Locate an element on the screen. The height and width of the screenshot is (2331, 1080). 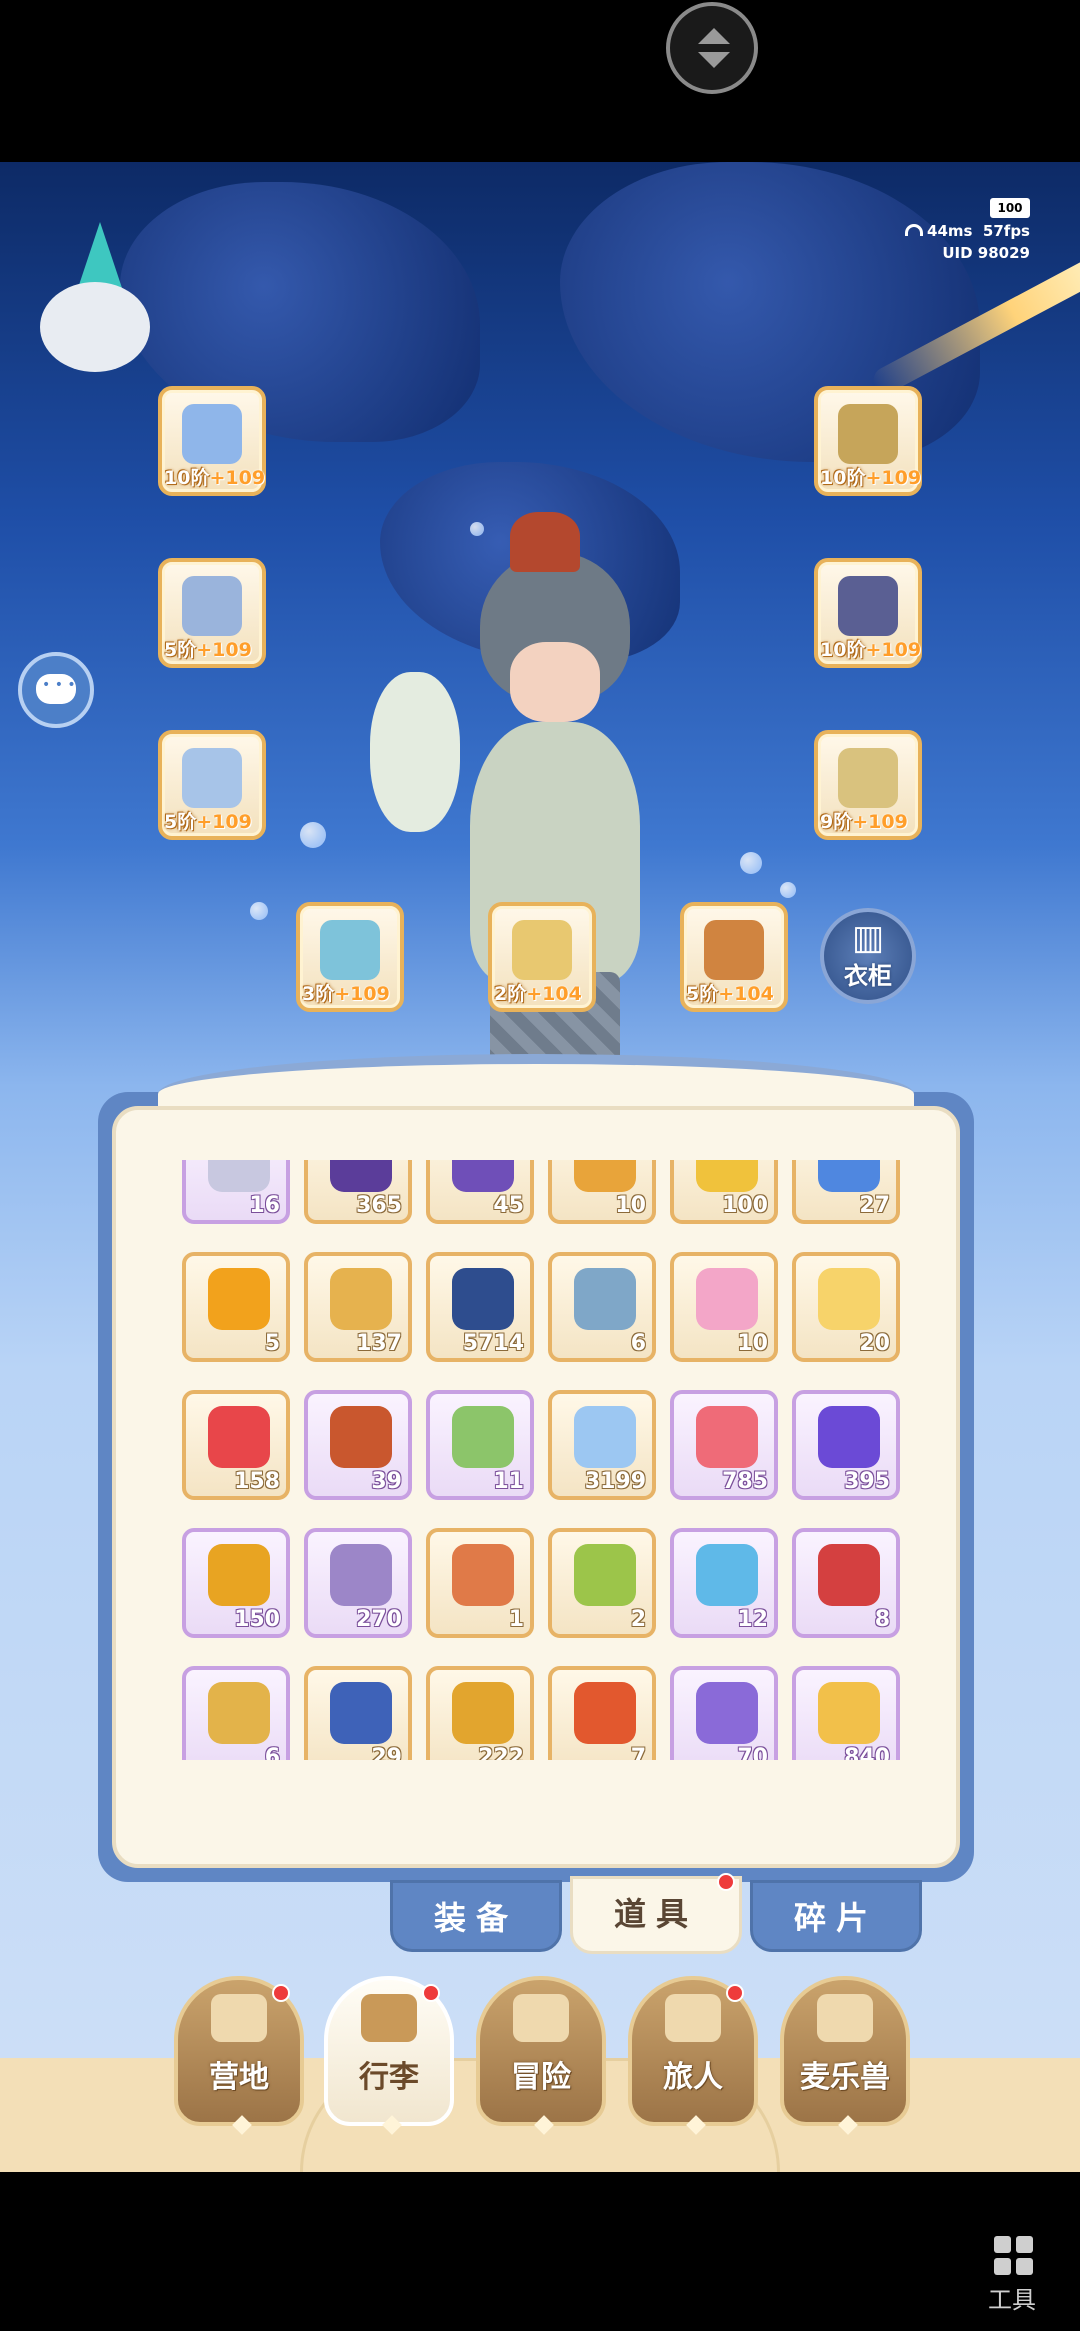
inventory-item: 100 is located at coordinates (724, 1192).